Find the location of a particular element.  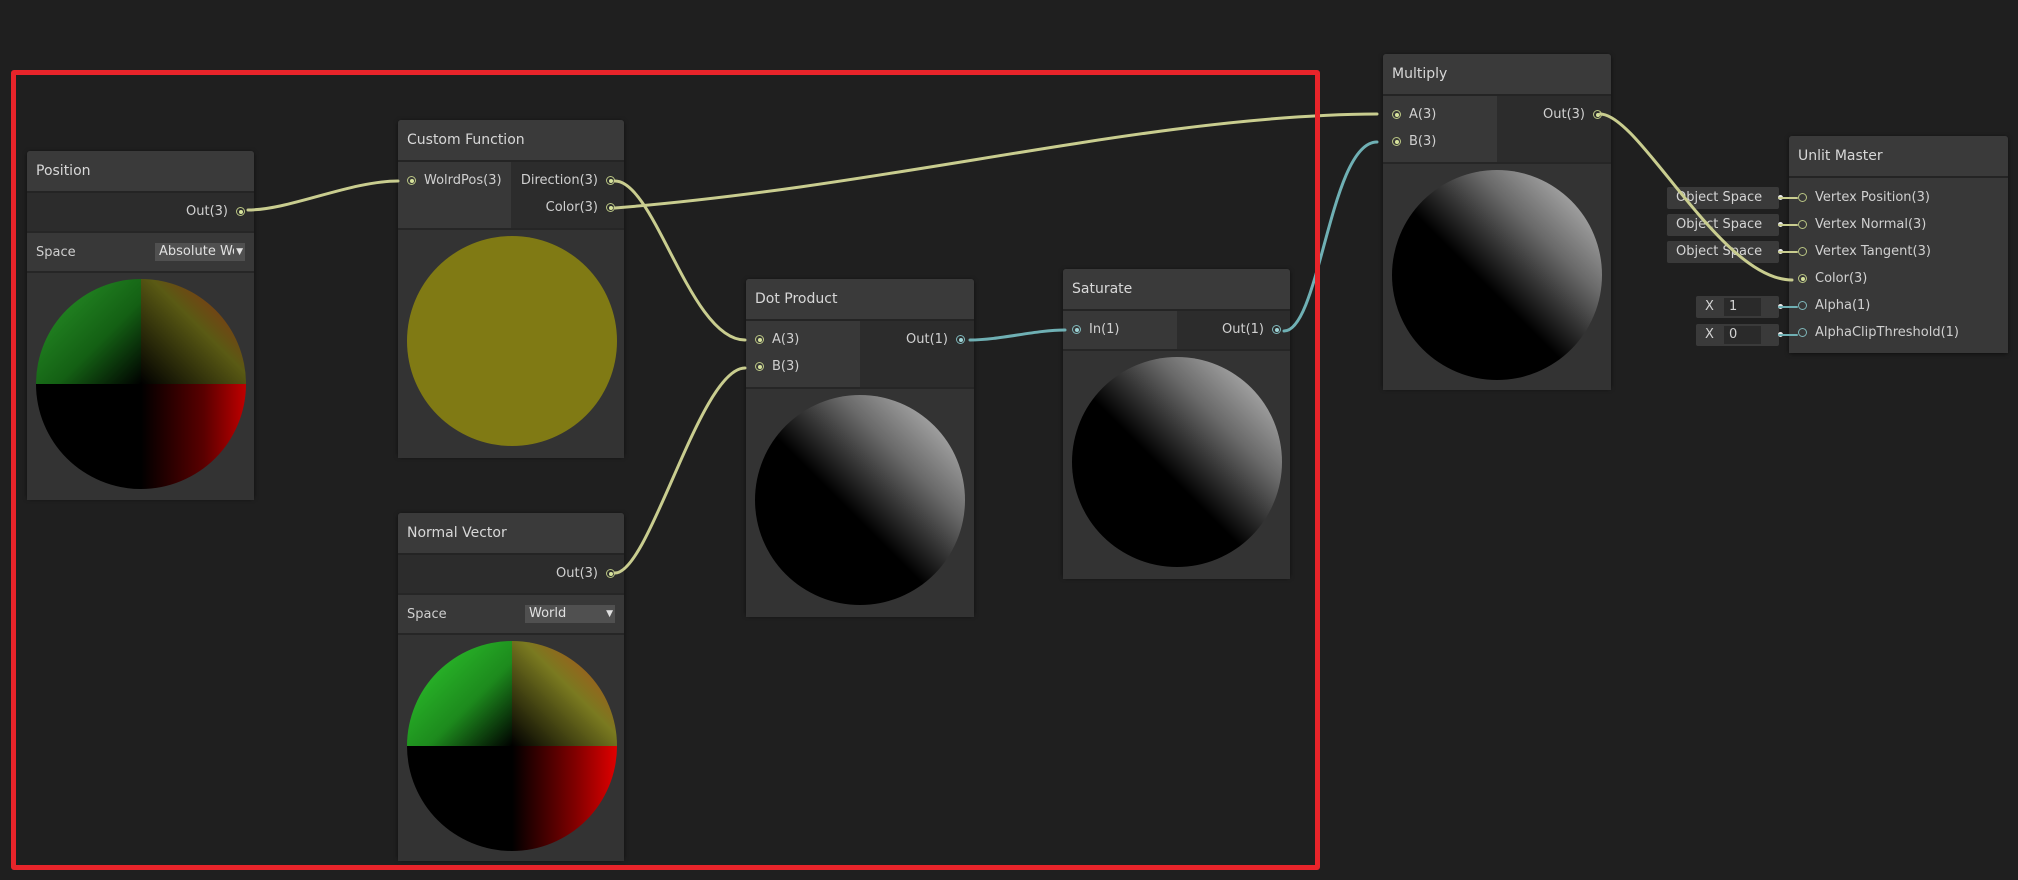

dot-a-label: A(3) is located at coordinates (786, 339).